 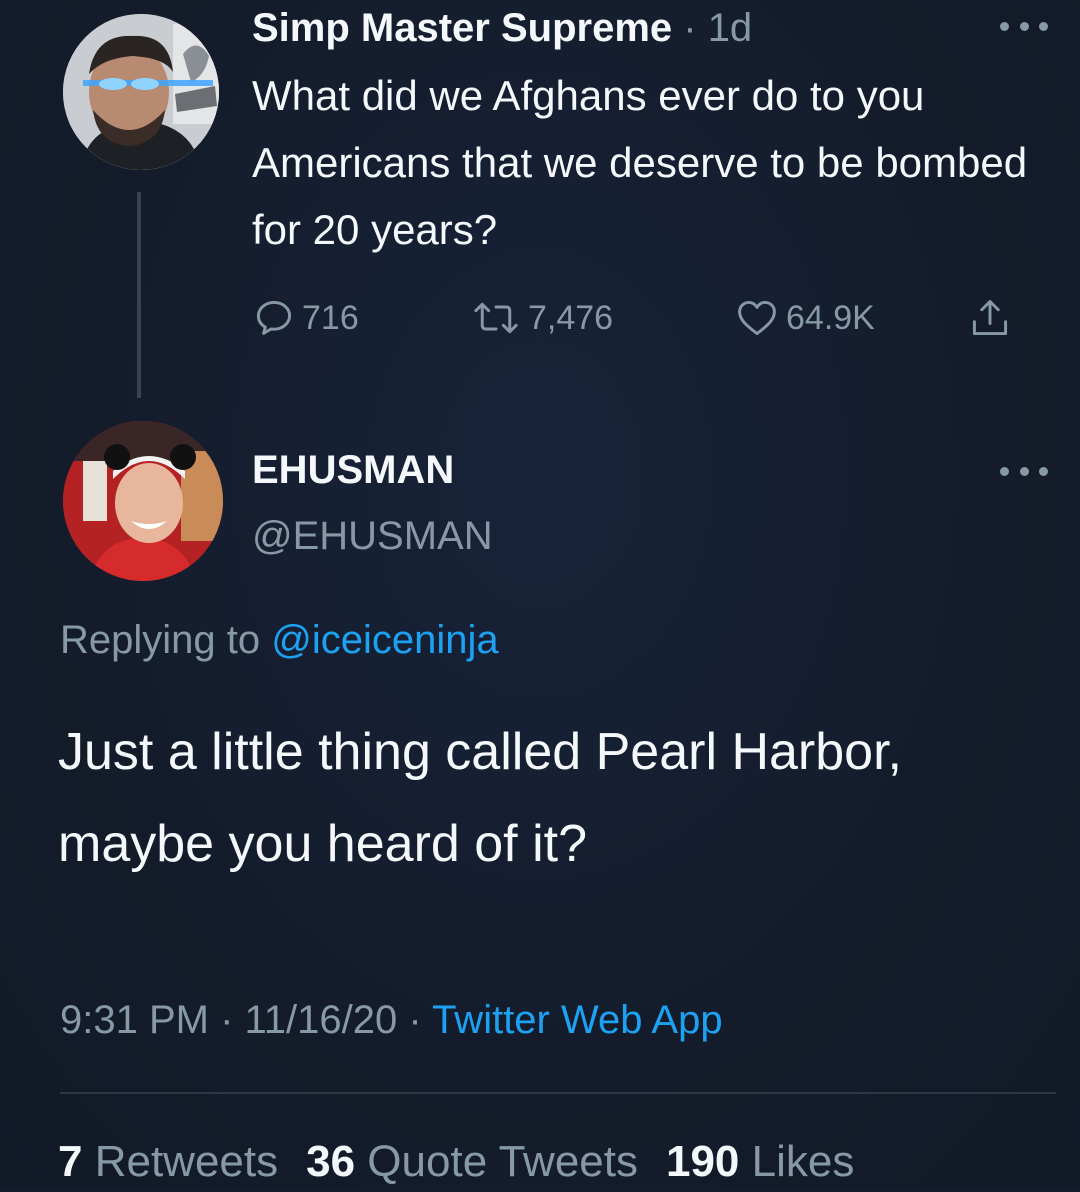 What do you see at coordinates (730, 28) in the screenshot?
I see `parent-tweet-time: 1d` at bounding box center [730, 28].